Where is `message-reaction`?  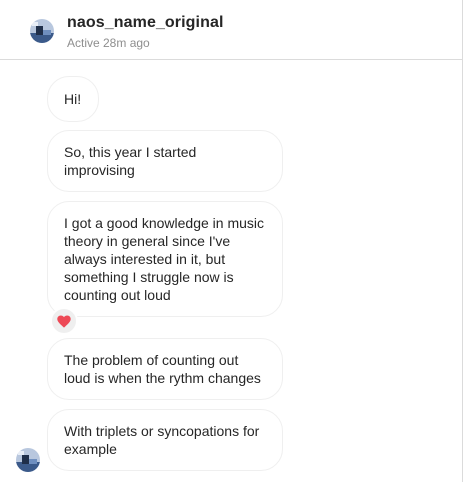
message-reaction is located at coordinates (64, 321).